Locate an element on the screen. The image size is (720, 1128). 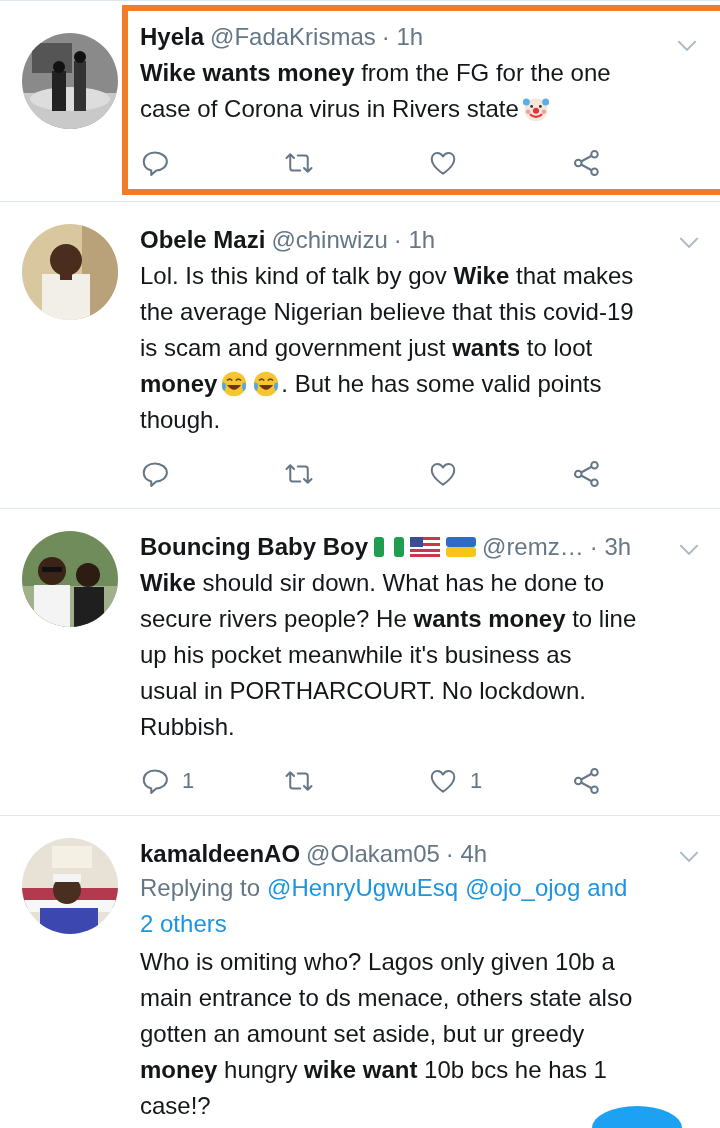
reply-count: 1 is located at coordinates (188, 781).